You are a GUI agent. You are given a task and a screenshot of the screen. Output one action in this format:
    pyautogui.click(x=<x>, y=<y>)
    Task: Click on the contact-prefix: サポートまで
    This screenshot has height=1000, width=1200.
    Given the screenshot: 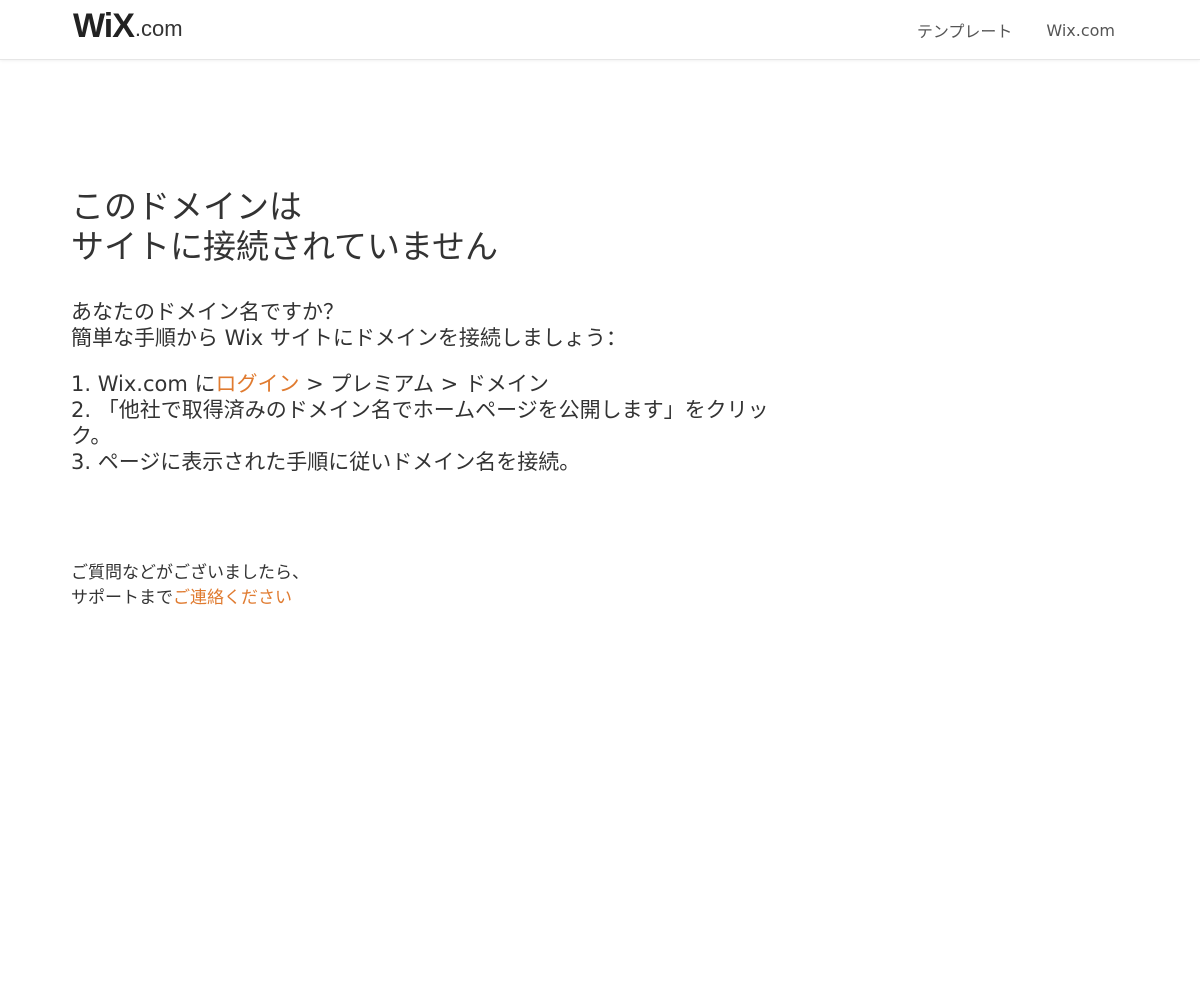 What is the action you would take?
    pyautogui.click(x=122, y=598)
    